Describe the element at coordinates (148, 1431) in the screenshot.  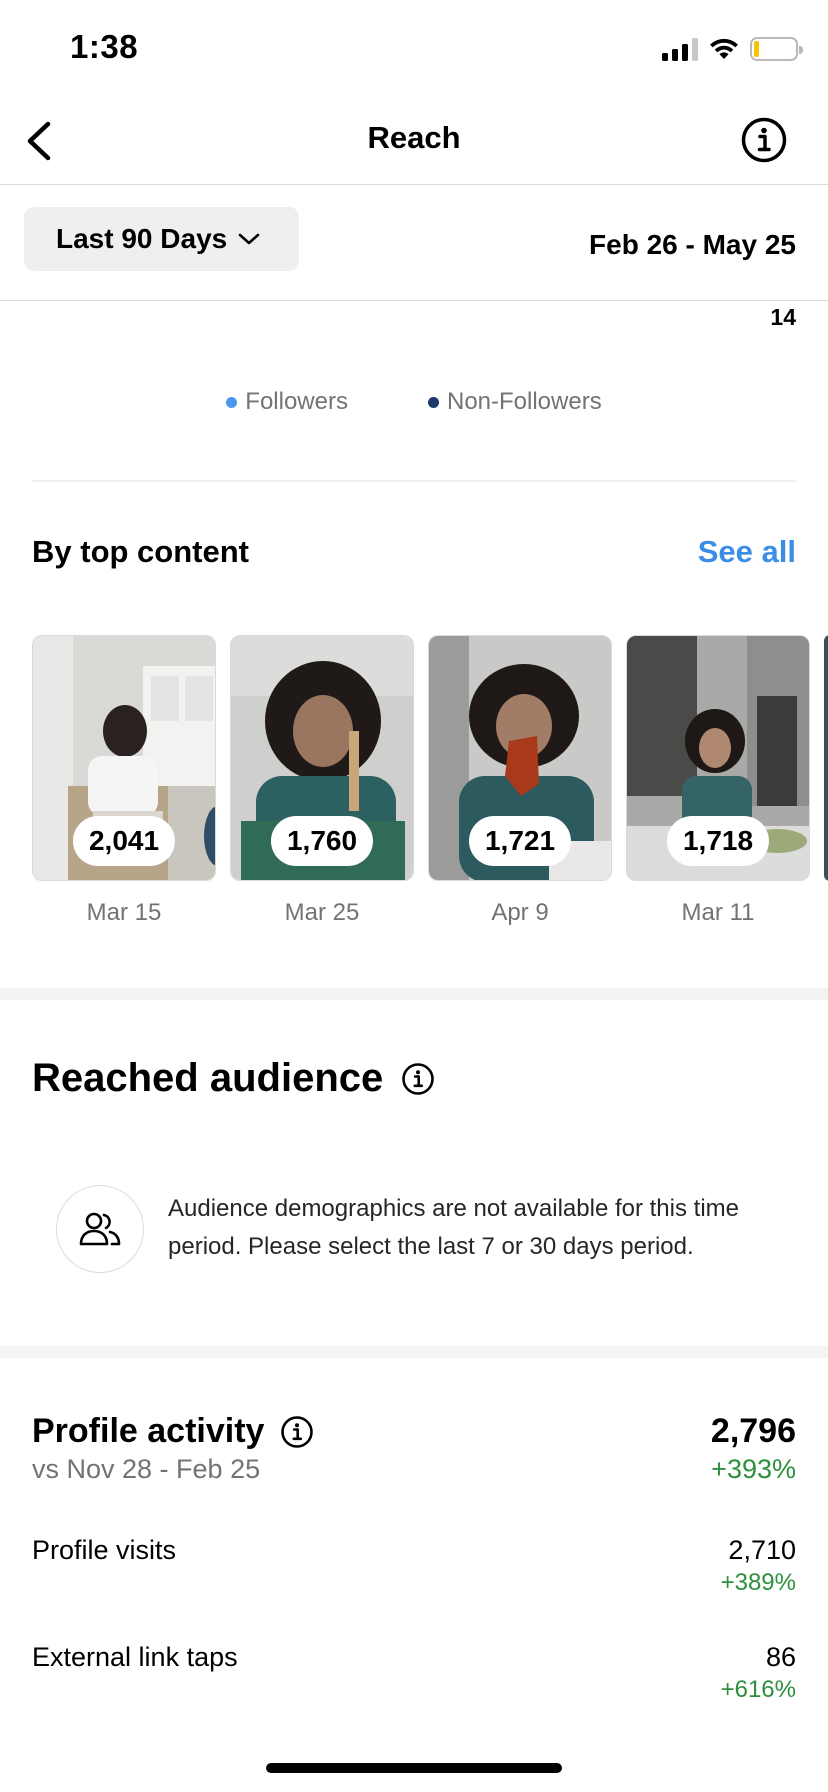
I see `profile-activity-title: Profile activity` at that location.